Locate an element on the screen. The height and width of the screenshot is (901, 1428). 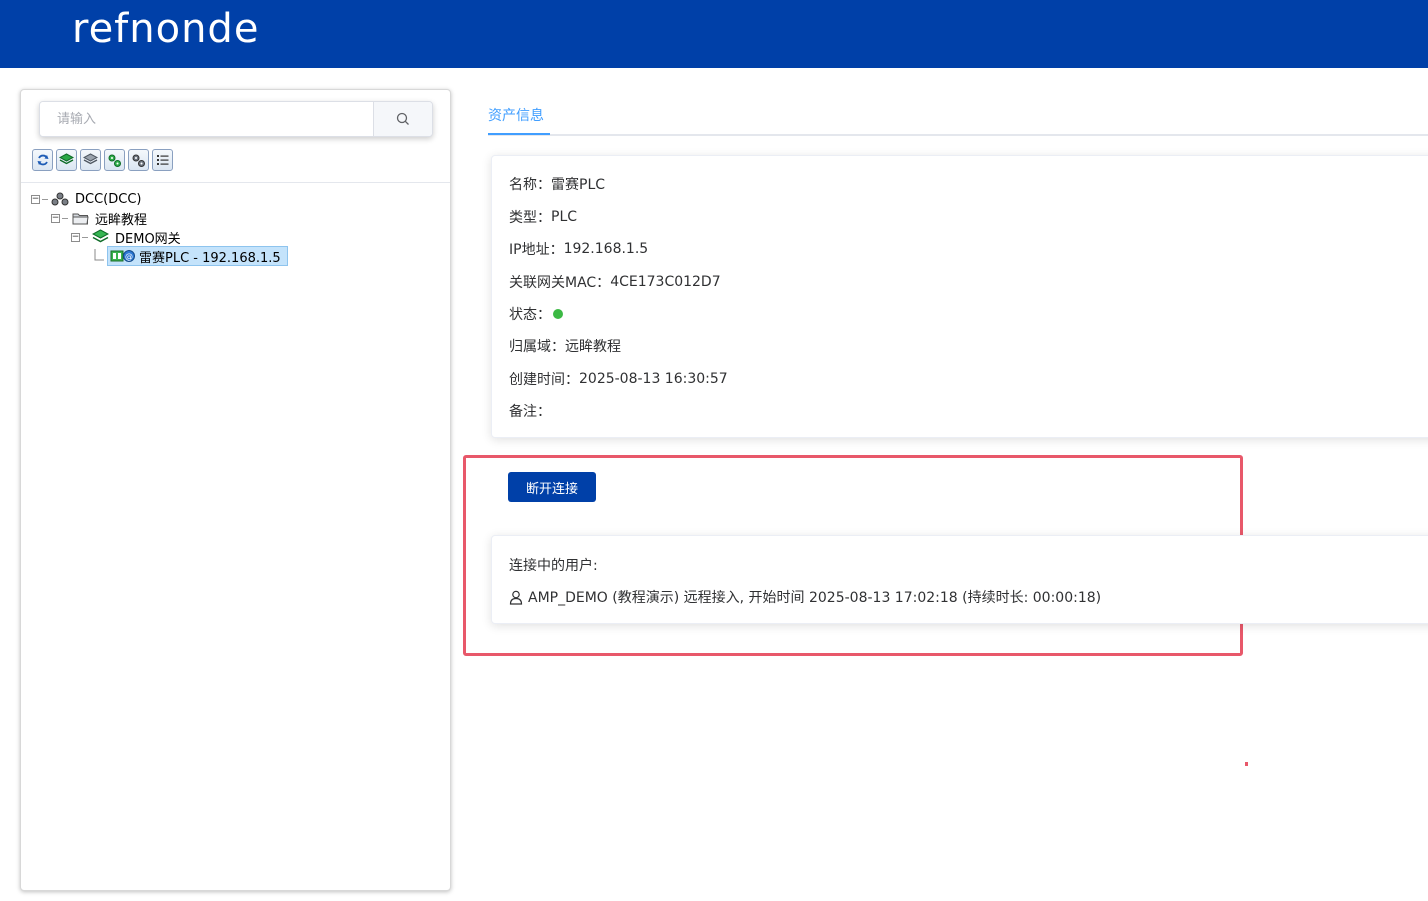
green-gear-icon is located at coordinates (114, 160).